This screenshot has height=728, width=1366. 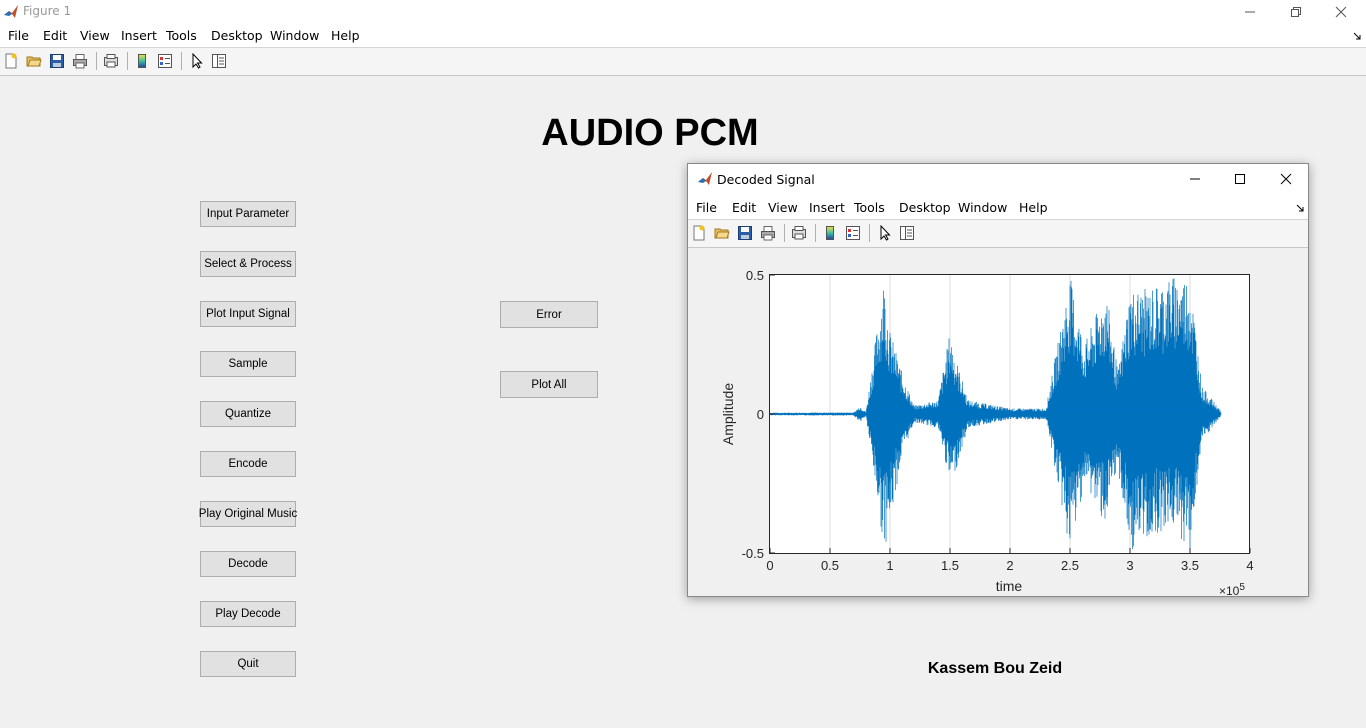 I want to click on input-parameter-button: Input Parameter, so click(x=248, y=214).